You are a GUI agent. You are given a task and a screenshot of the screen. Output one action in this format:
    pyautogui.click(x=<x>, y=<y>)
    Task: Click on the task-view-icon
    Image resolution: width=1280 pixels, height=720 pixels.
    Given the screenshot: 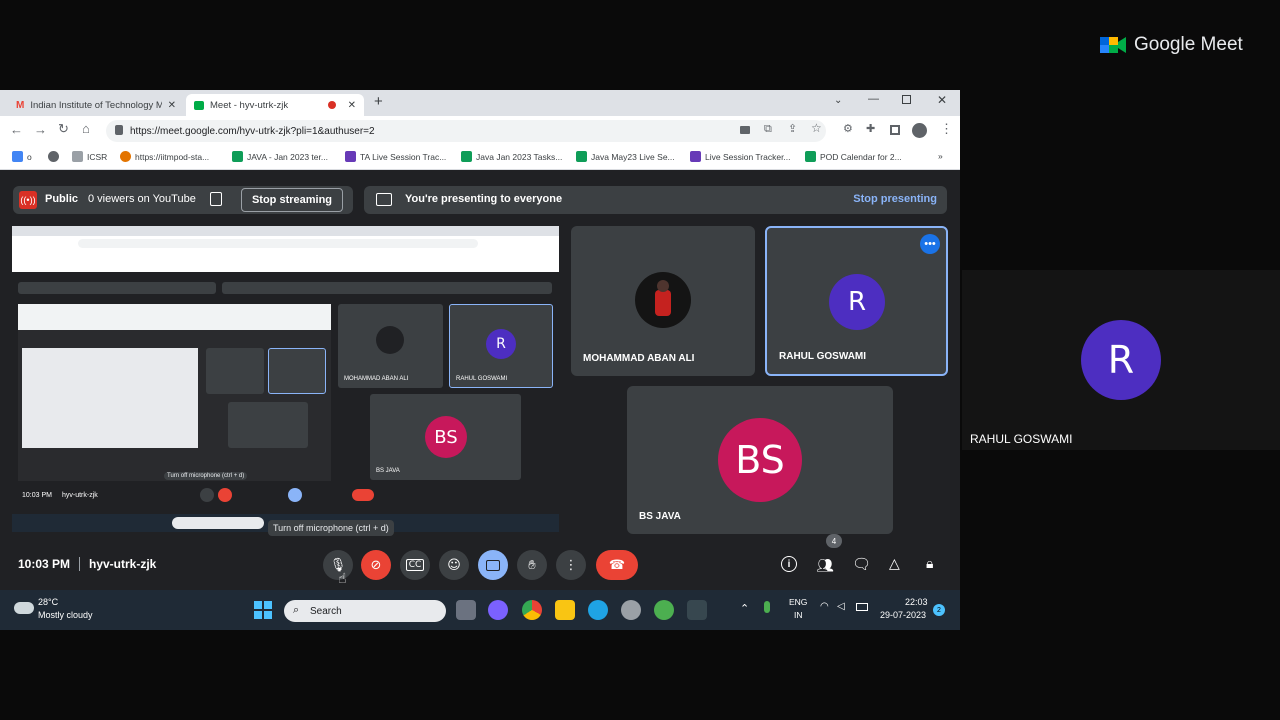 What is the action you would take?
    pyautogui.click(x=466, y=610)
    